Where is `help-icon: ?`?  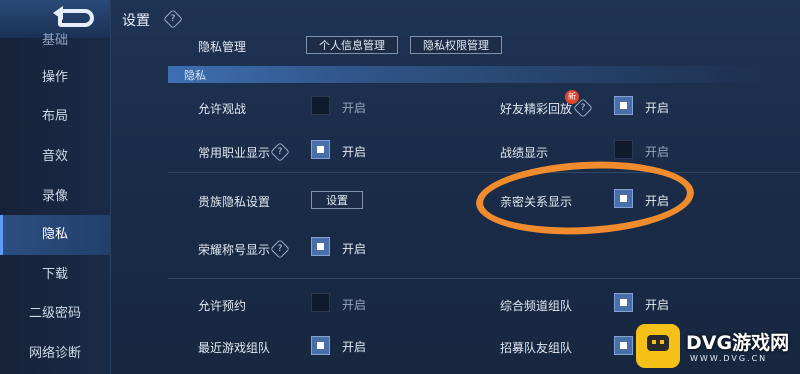 help-icon: ? is located at coordinates (173, 19).